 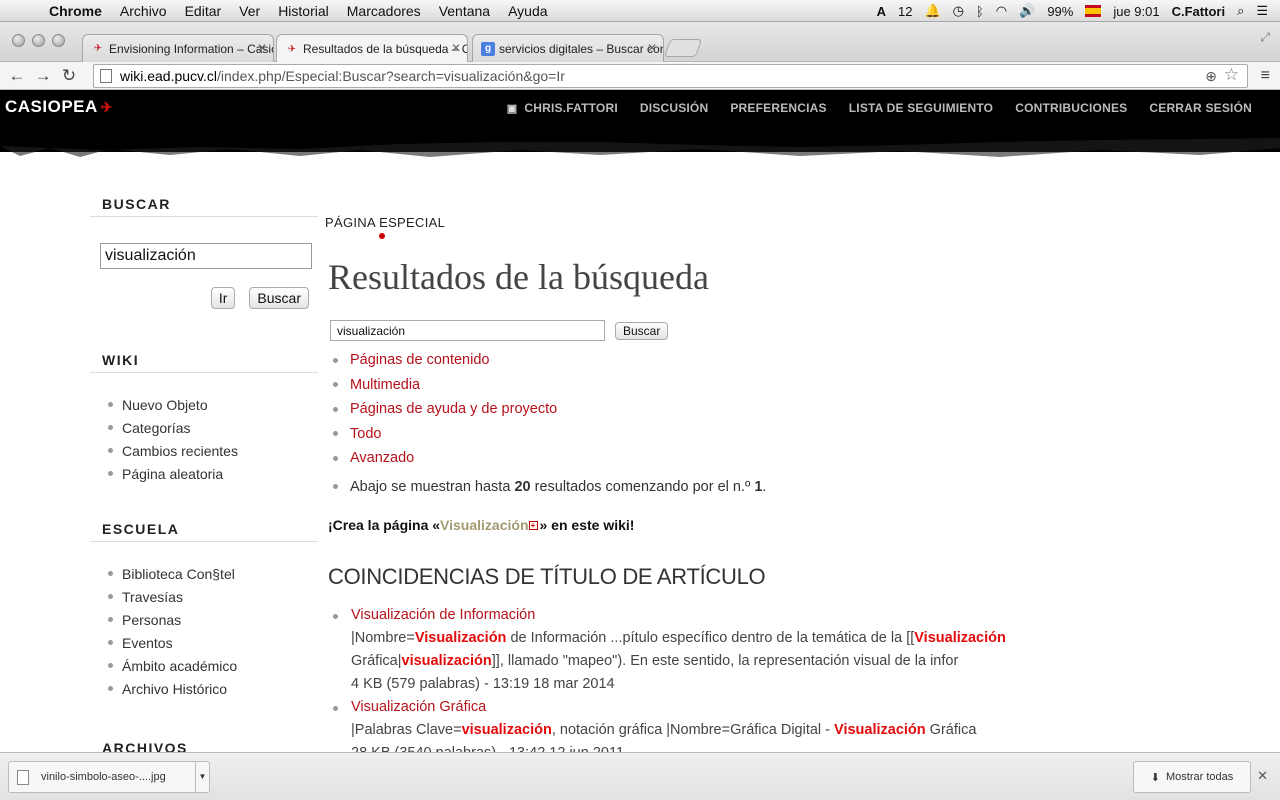 What do you see at coordinates (758, 486) in the screenshot?
I see `info-start: 1` at bounding box center [758, 486].